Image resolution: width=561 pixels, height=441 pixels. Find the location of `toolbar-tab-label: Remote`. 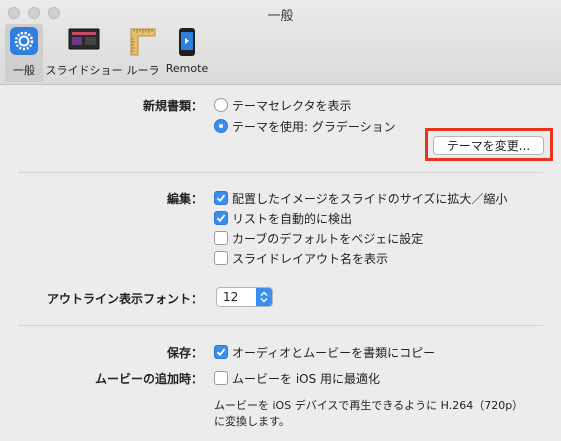

toolbar-tab-label: Remote is located at coordinates (187, 68).